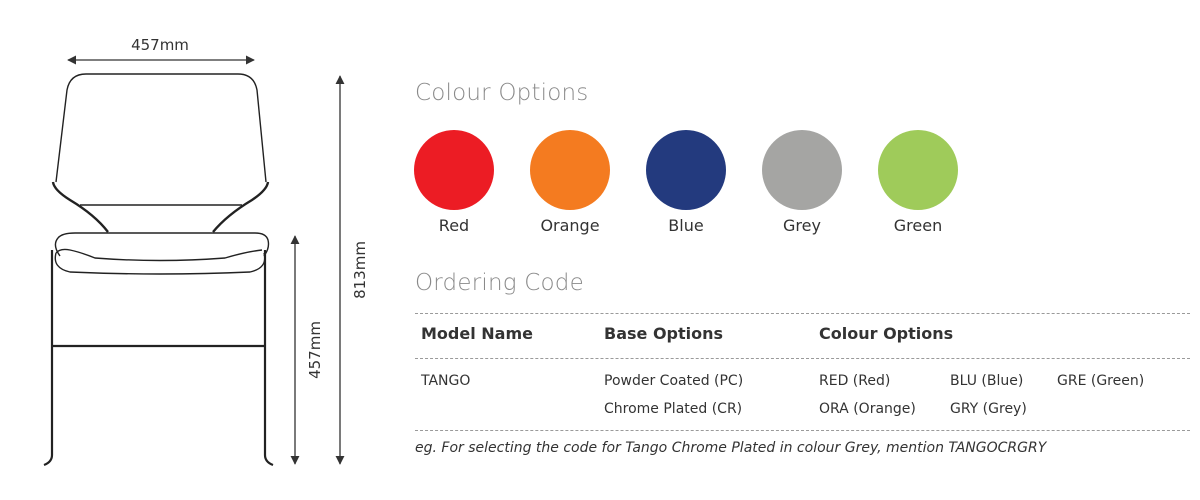  What do you see at coordinates (987, 381) in the screenshot?
I see `cell-colour-code: BLU (Blue)` at bounding box center [987, 381].